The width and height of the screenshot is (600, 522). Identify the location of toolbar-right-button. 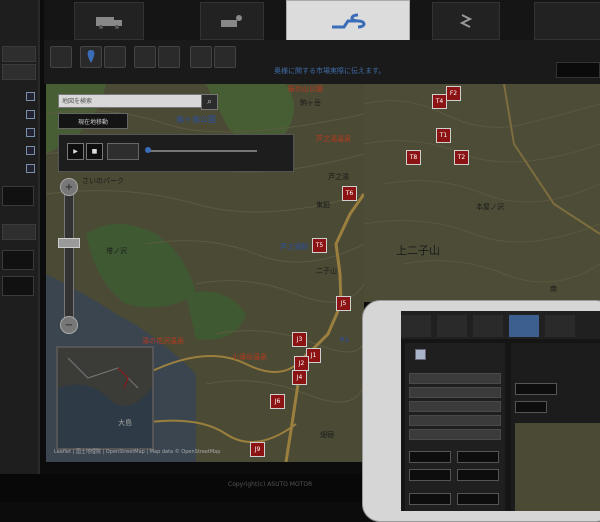
(578, 70).